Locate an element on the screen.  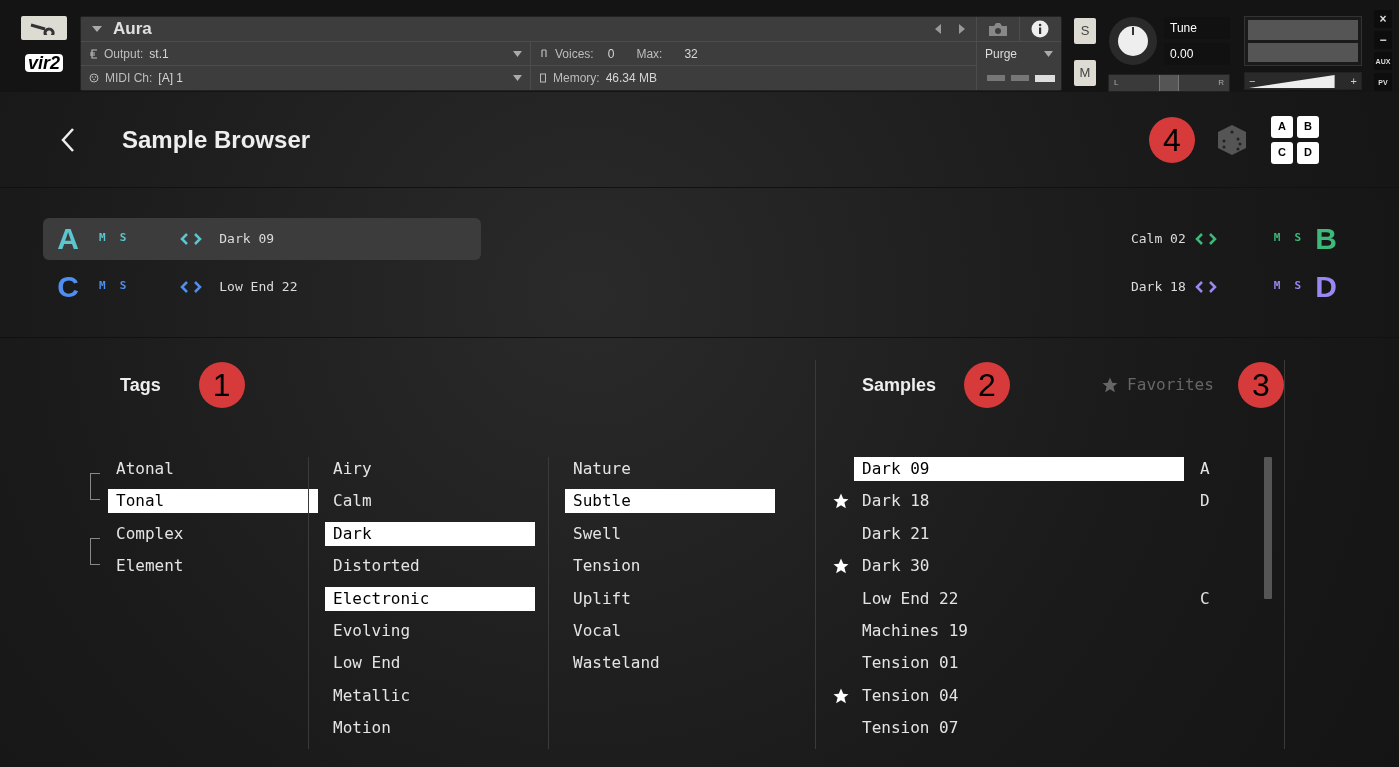
slot-row: C M S Low End 22 is located at coordinates (262, 286).